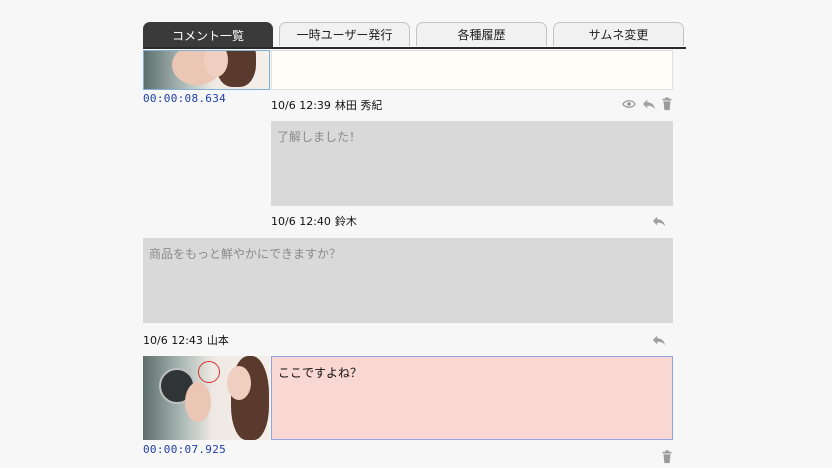 The width and height of the screenshot is (832, 468). Describe the element at coordinates (206, 70) in the screenshot. I see `comment-thumbnail` at that location.